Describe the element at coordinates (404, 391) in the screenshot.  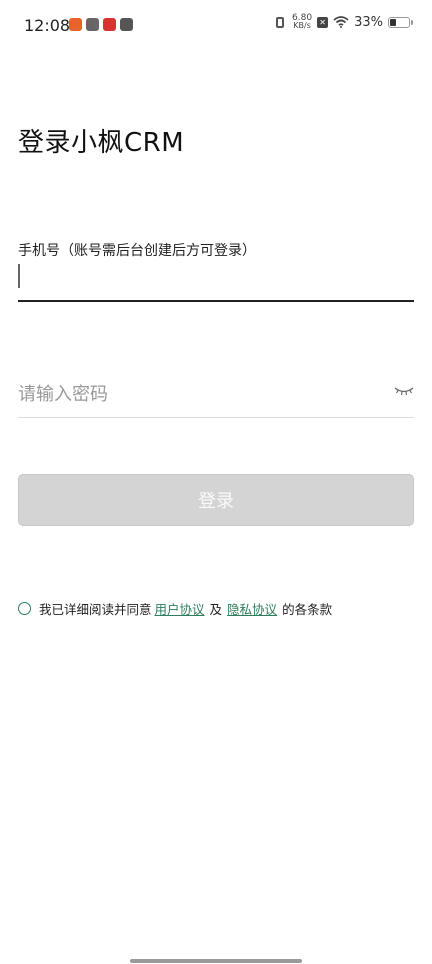
I see `eye-closed-icon` at that location.